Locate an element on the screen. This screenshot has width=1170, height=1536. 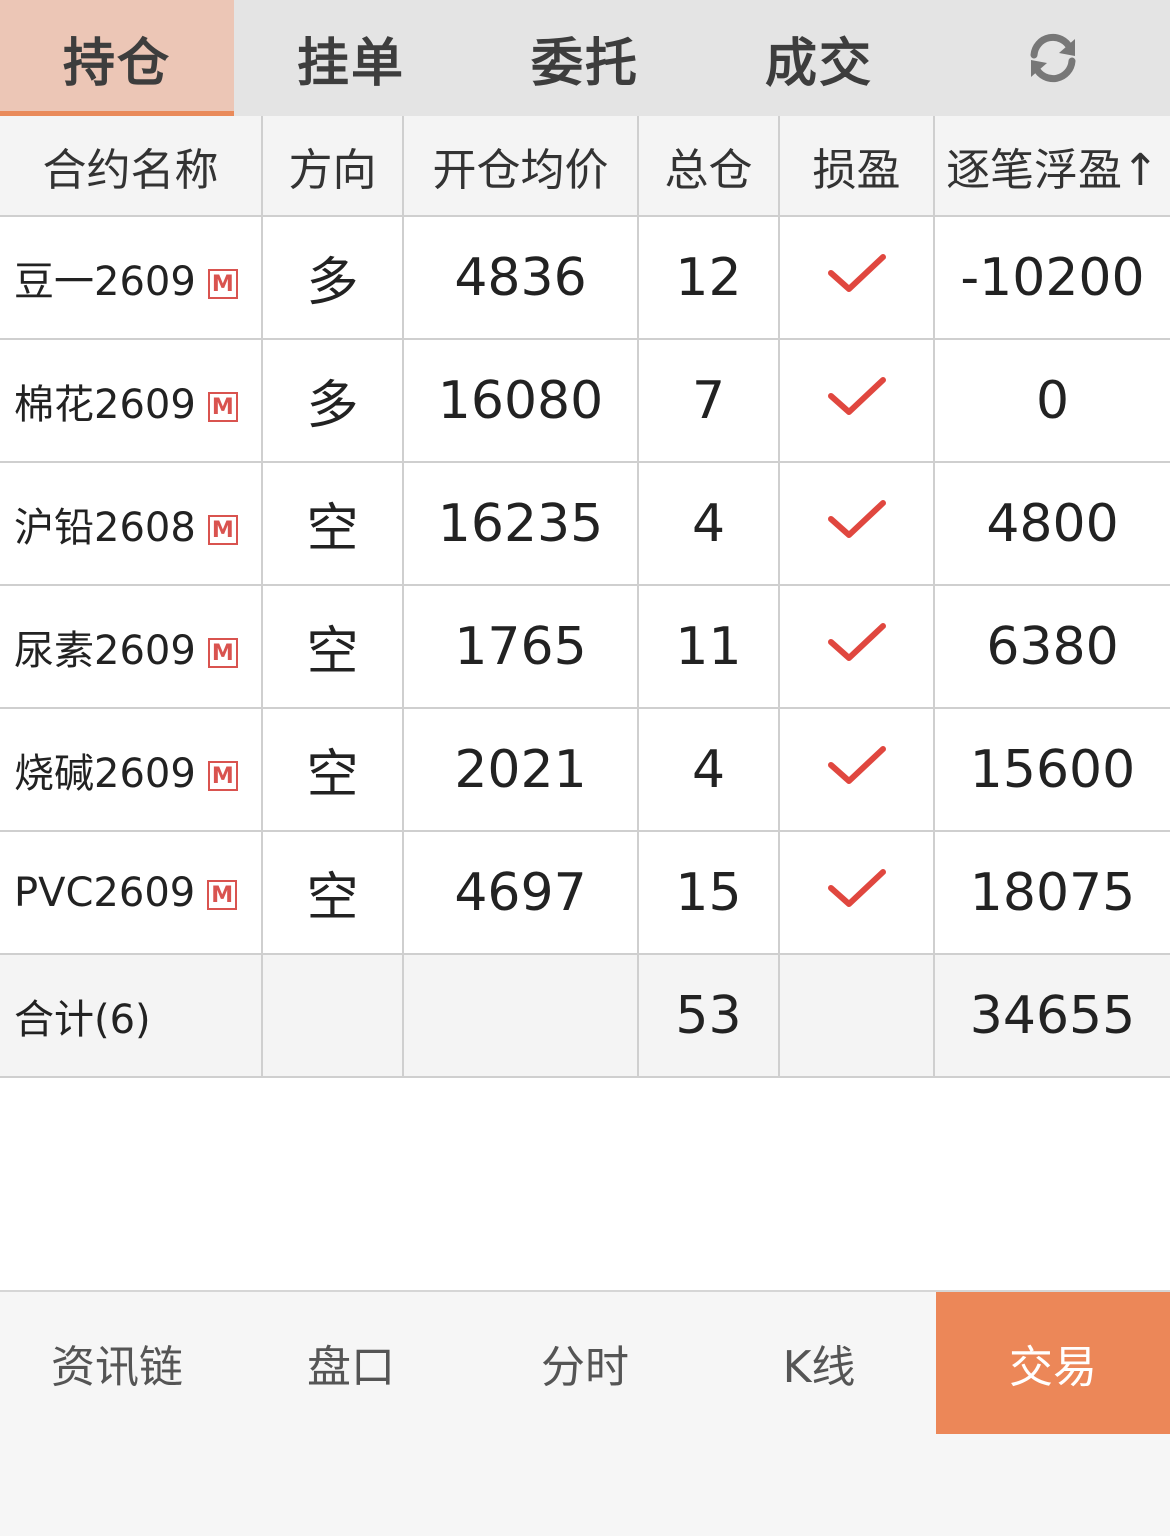
total-position-cell: 15 is located at coordinates (708, 892).